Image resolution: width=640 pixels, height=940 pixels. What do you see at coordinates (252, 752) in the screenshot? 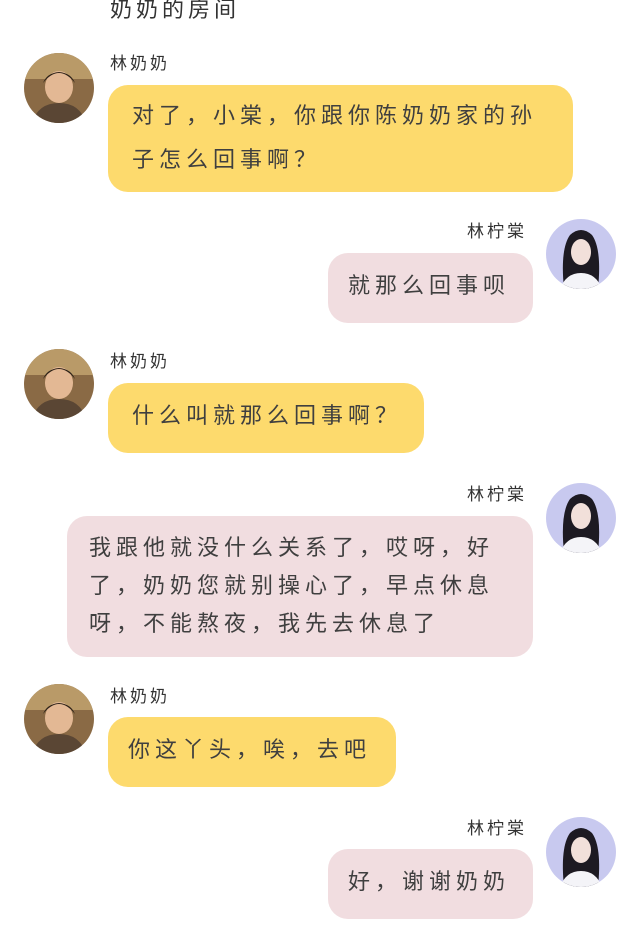
I see `message-bubble: 你这丫头，唉，去吧` at bounding box center [252, 752].